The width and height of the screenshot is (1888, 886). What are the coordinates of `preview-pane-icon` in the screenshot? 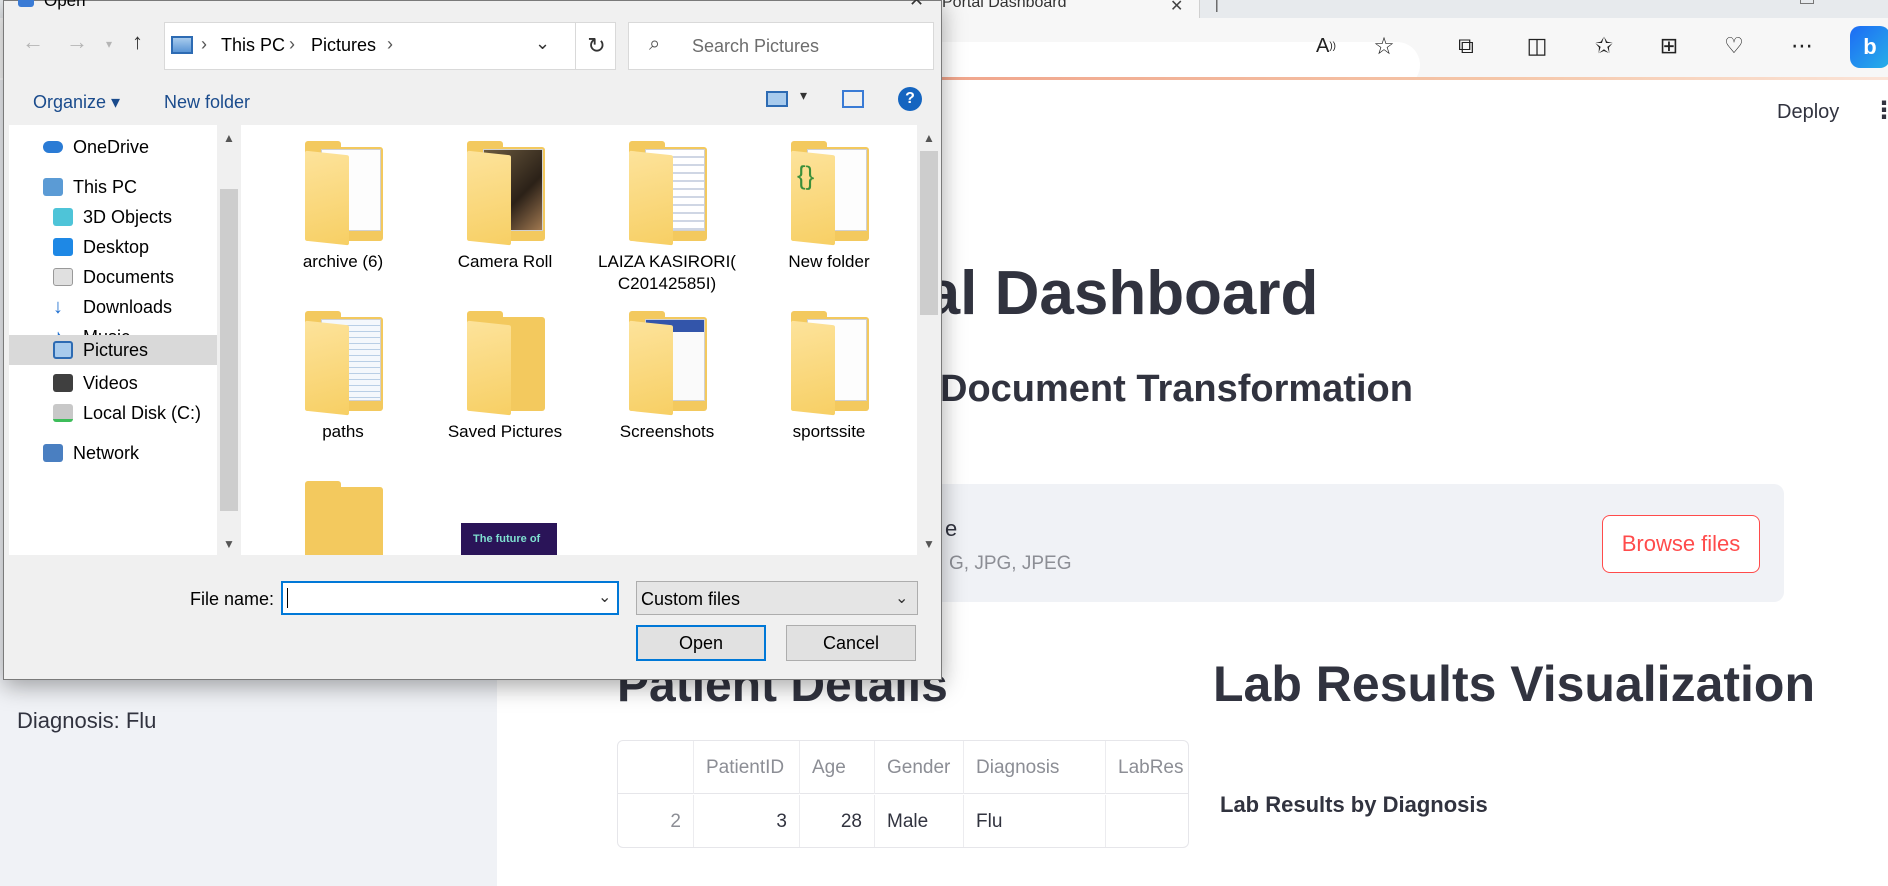 It's located at (853, 99).